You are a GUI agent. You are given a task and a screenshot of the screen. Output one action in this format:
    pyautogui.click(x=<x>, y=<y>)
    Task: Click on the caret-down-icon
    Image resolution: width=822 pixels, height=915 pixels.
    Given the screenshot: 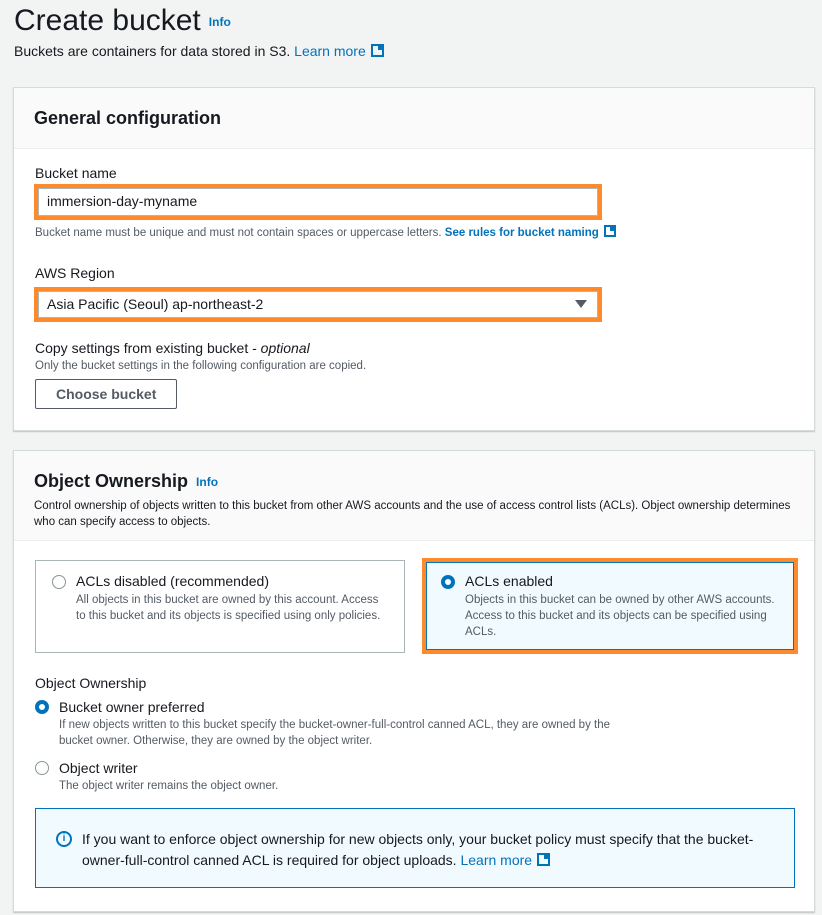 What is the action you would take?
    pyautogui.click(x=581, y=304)
    